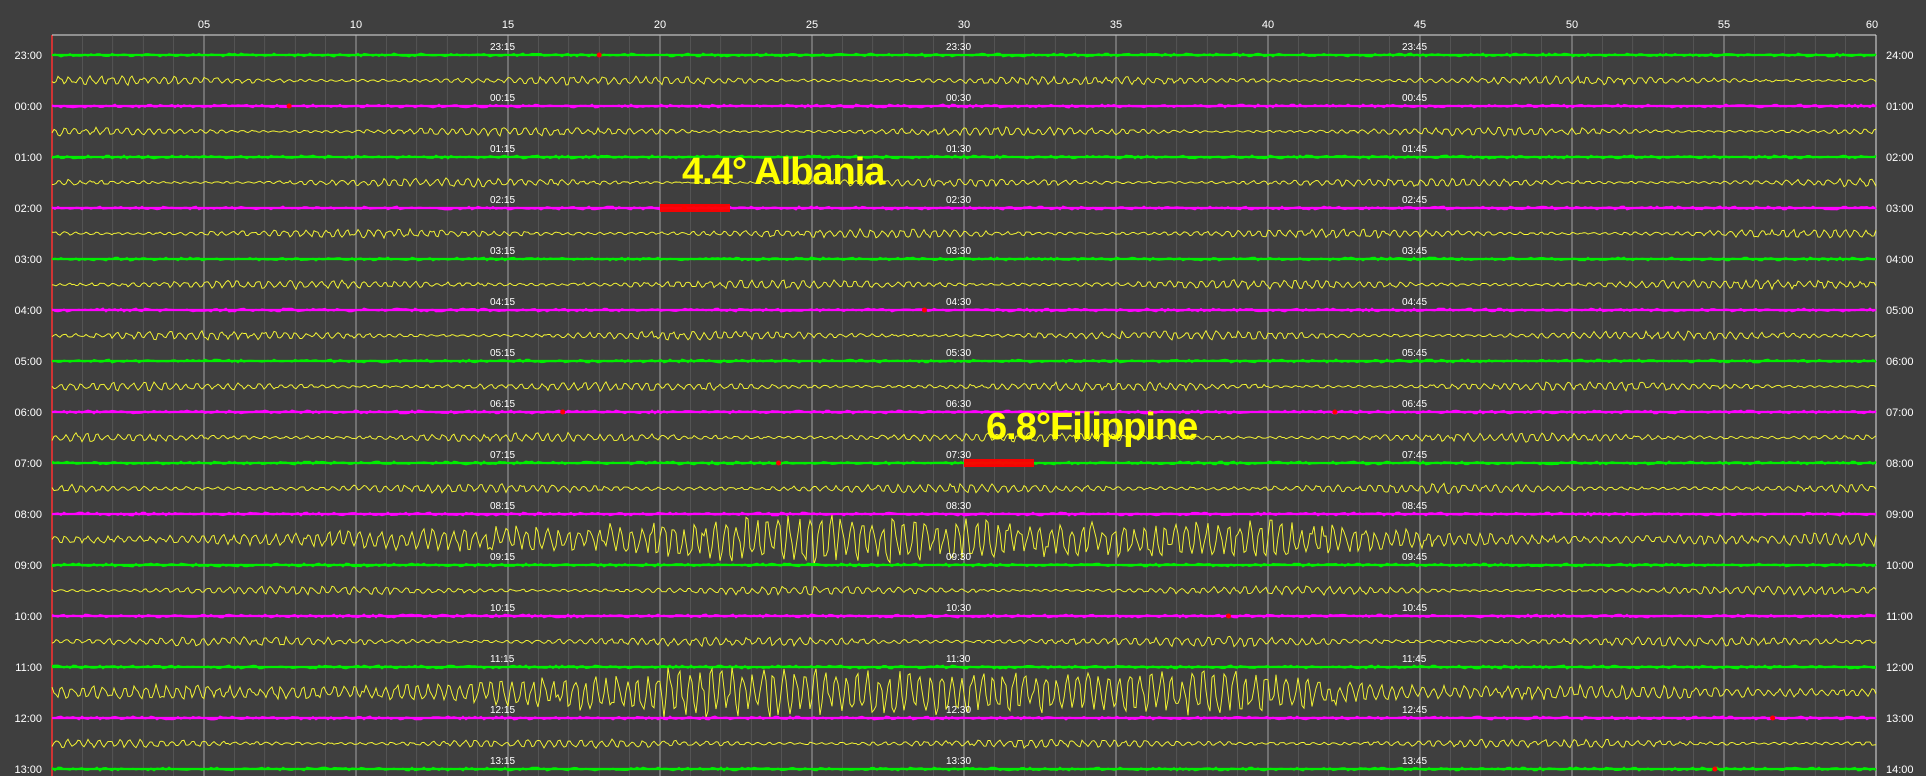  I want to click on quarter-label: 13:15, so click(502, 761).